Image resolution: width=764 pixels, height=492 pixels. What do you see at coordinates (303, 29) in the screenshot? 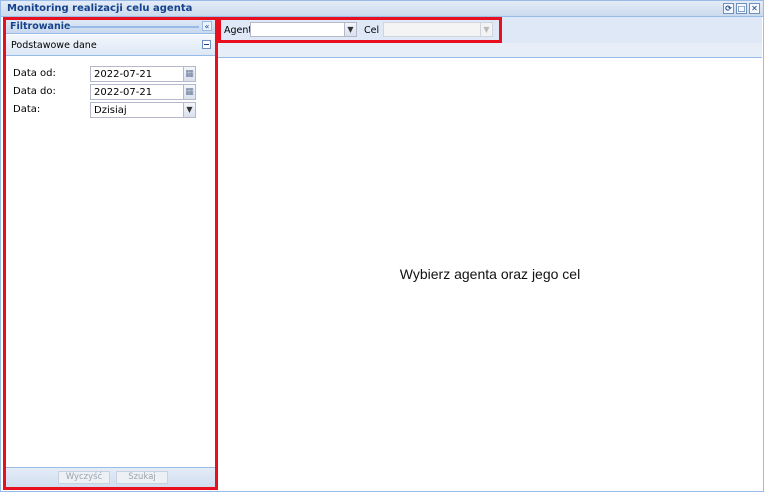
I see `agent-select: ▼` at bounding box center [303, 29].